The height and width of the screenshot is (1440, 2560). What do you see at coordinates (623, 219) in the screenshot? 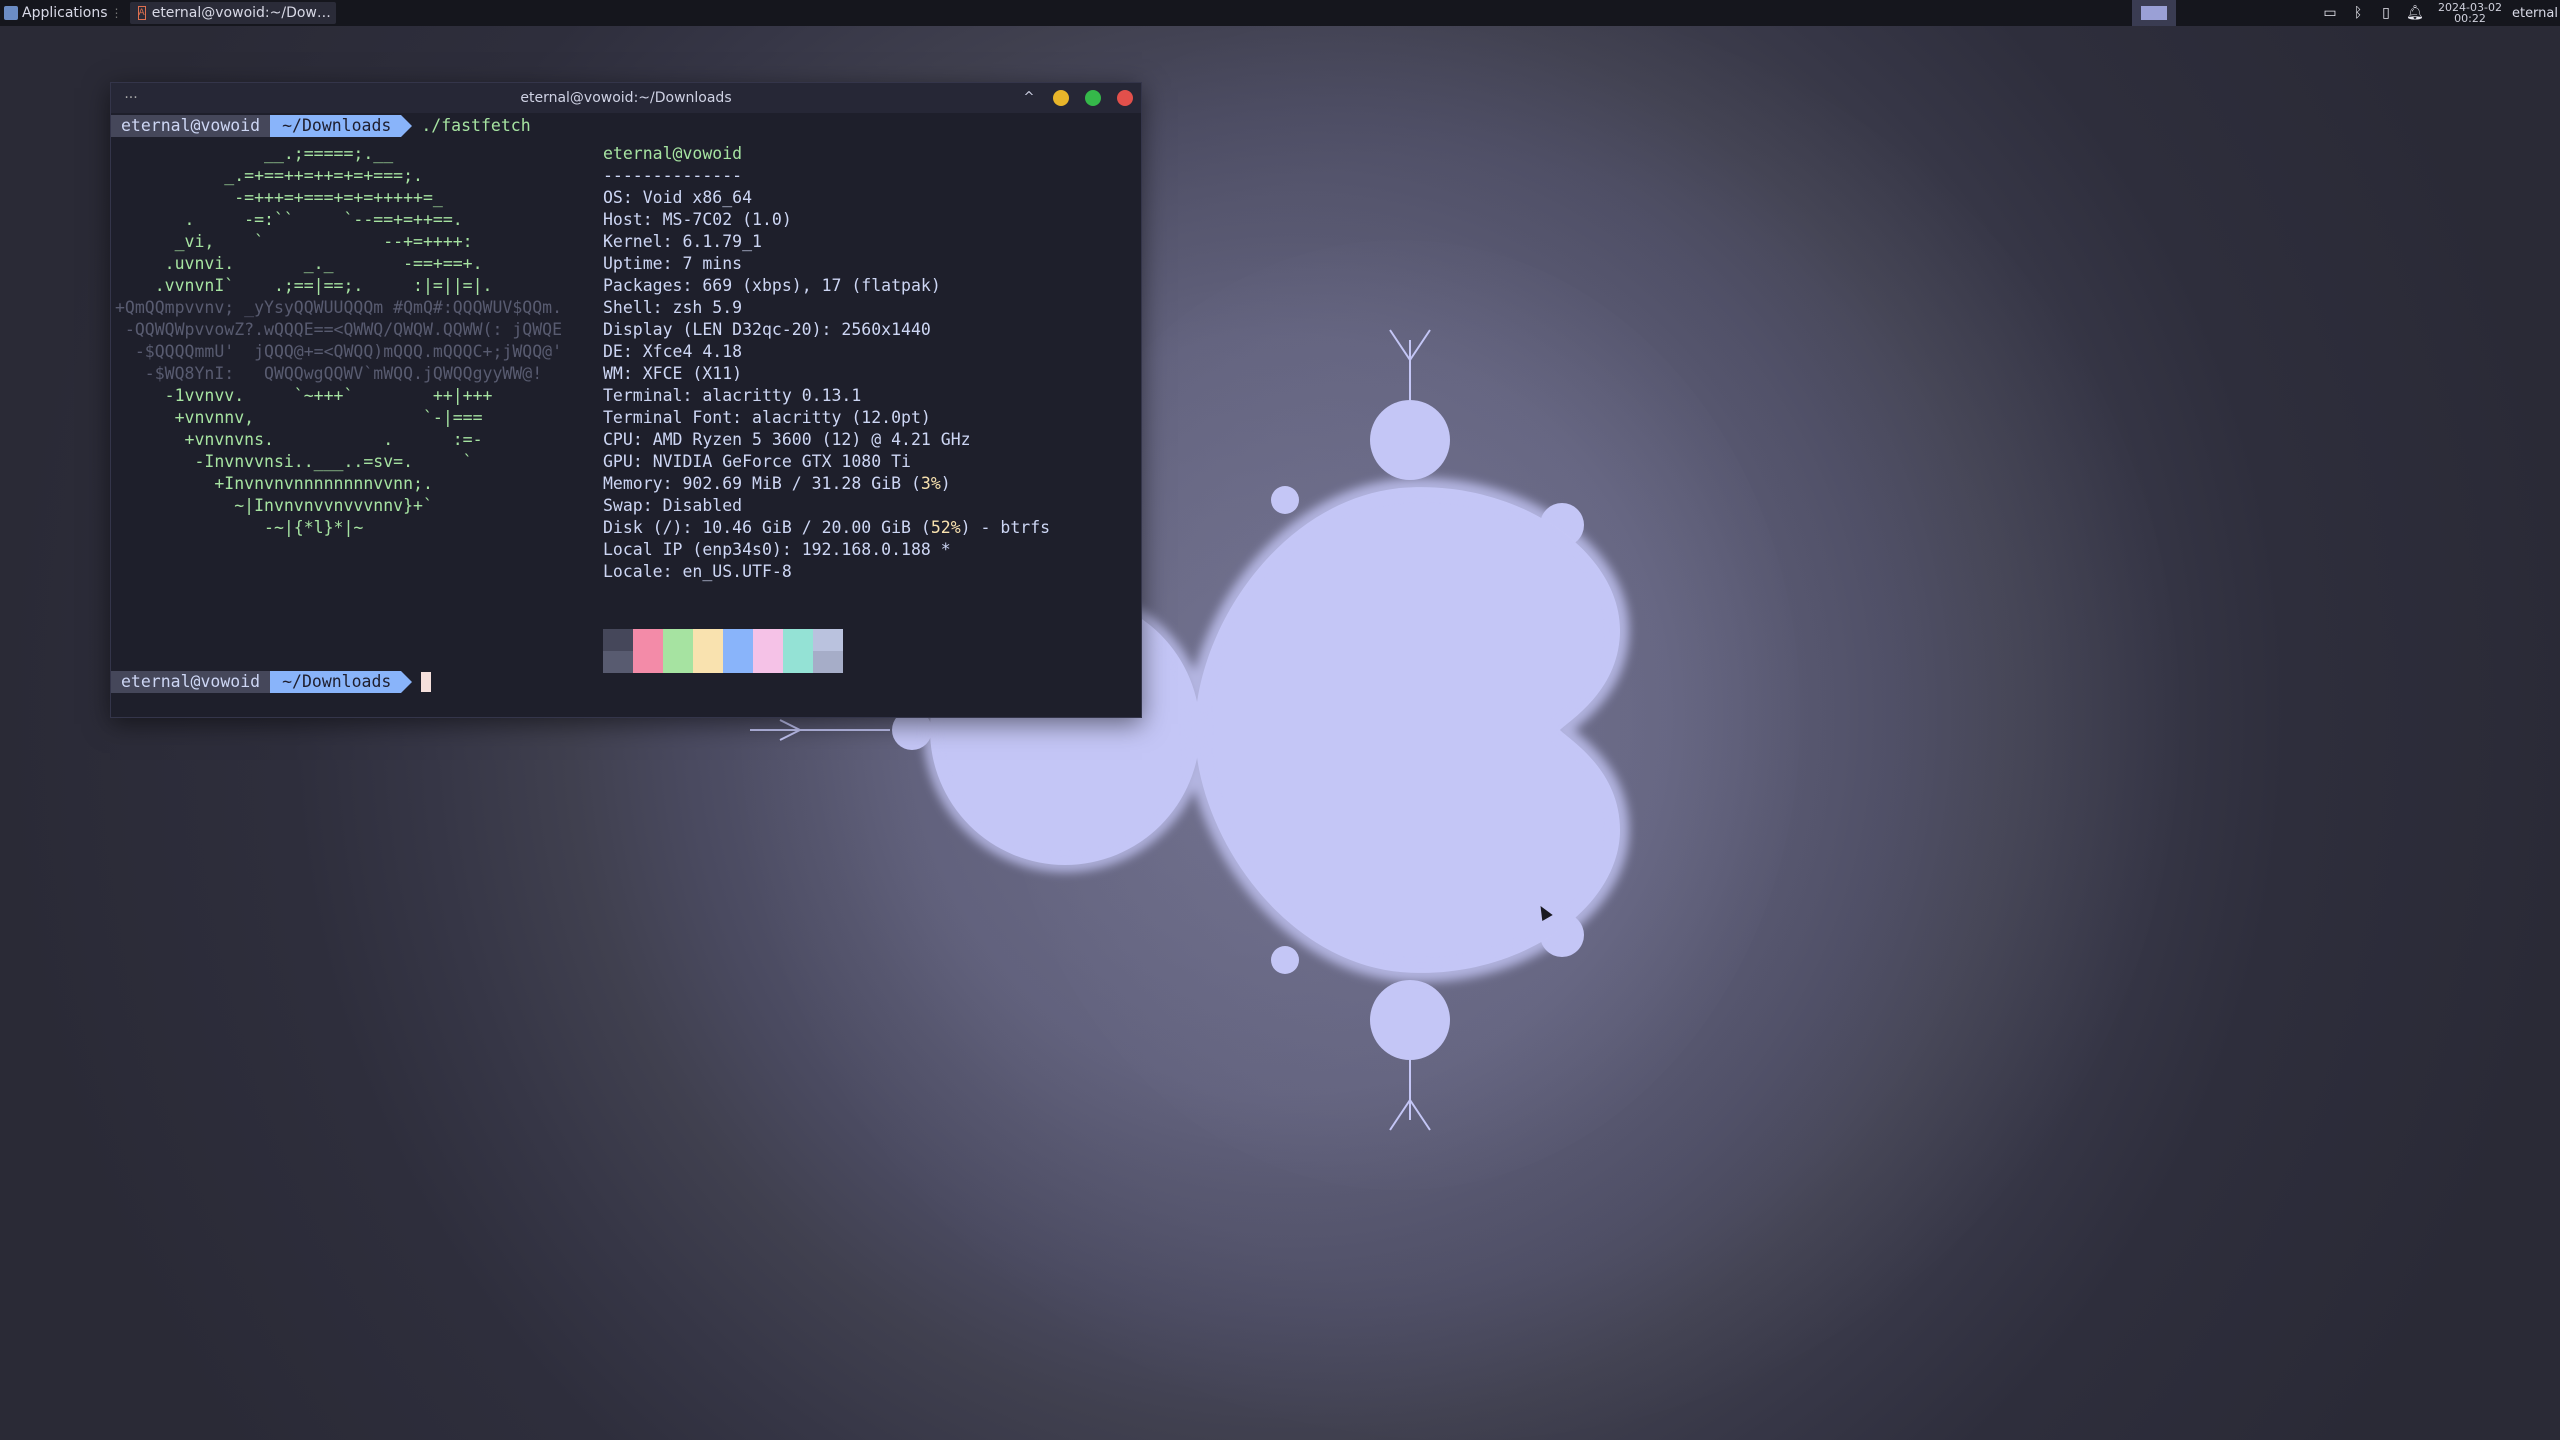
I see `info-key: Host` at bounding box center [623, 219].